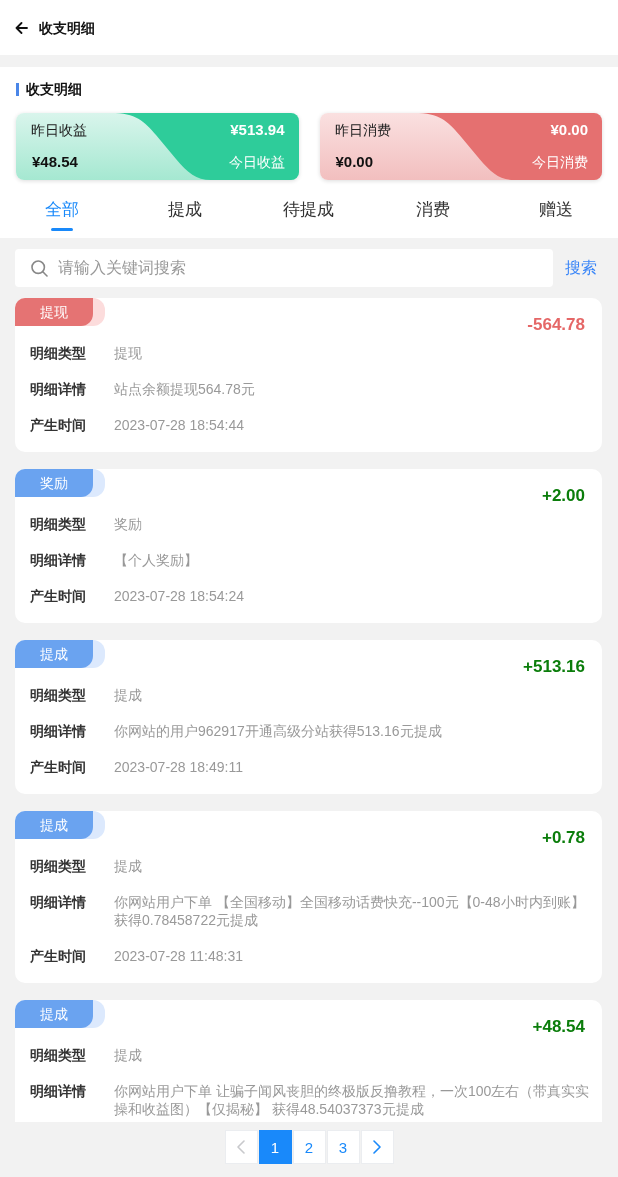 Image resolution: width=618 pixels, height=1177 pixels. What do you see at coordinates (256, 162) in the screenshot?
I see `summary-label: 今日收益` at bounding box center [256, 162].